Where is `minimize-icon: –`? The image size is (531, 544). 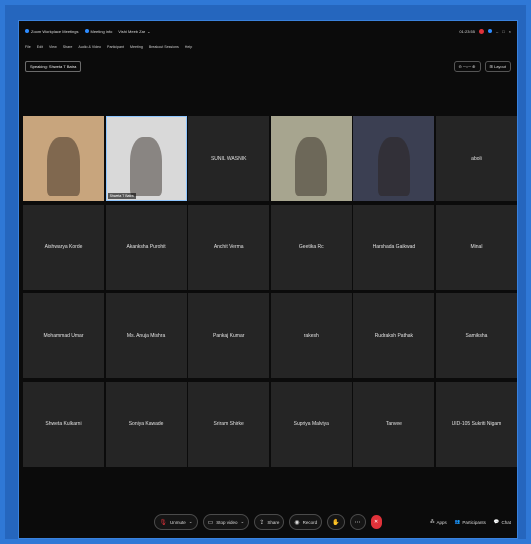
minimize-icon: – is located at coordinates (497, 31).